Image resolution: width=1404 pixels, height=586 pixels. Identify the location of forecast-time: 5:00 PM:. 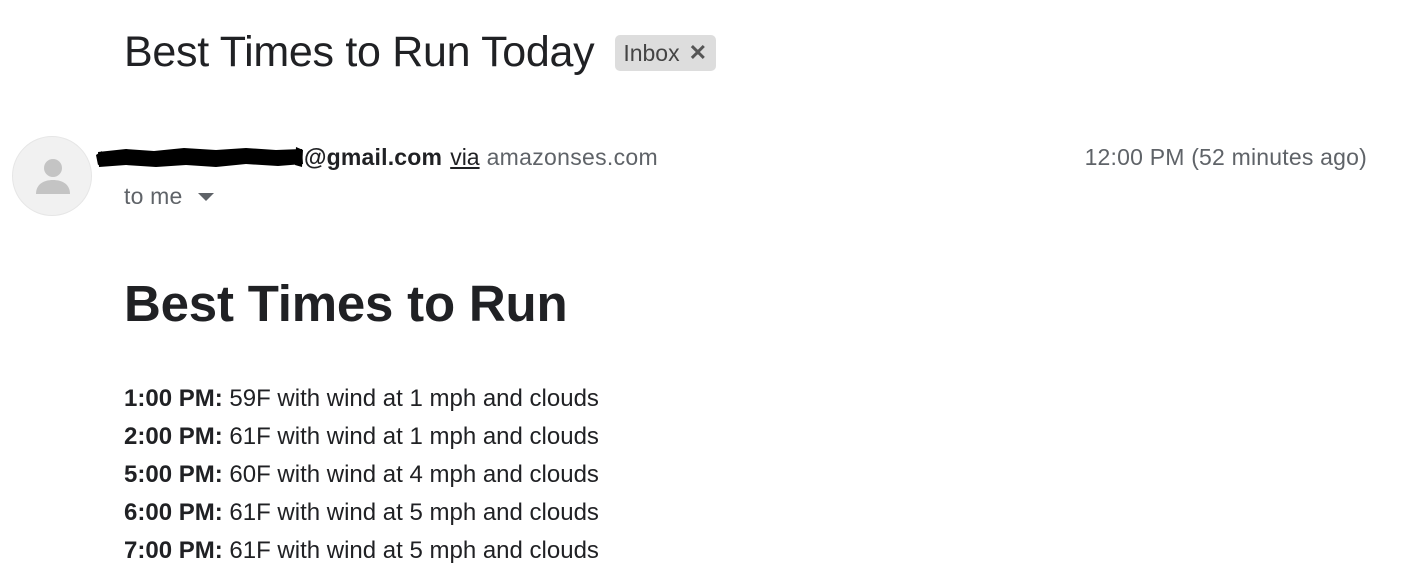
(173, 474).